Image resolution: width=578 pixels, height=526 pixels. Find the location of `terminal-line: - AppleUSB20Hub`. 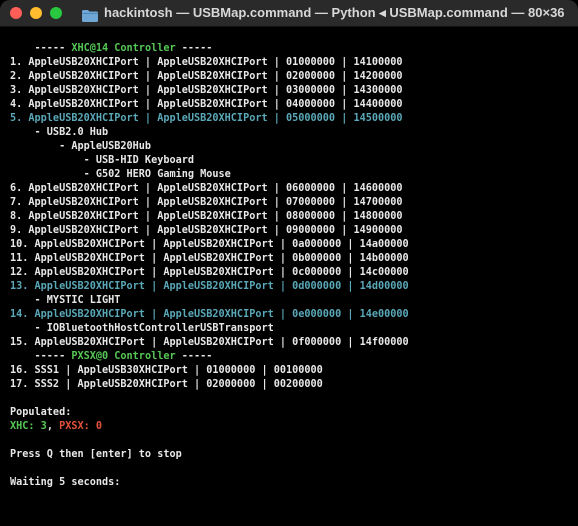

terminal-line: - AppleUSB20Hub is located at coordinates (294, 147).